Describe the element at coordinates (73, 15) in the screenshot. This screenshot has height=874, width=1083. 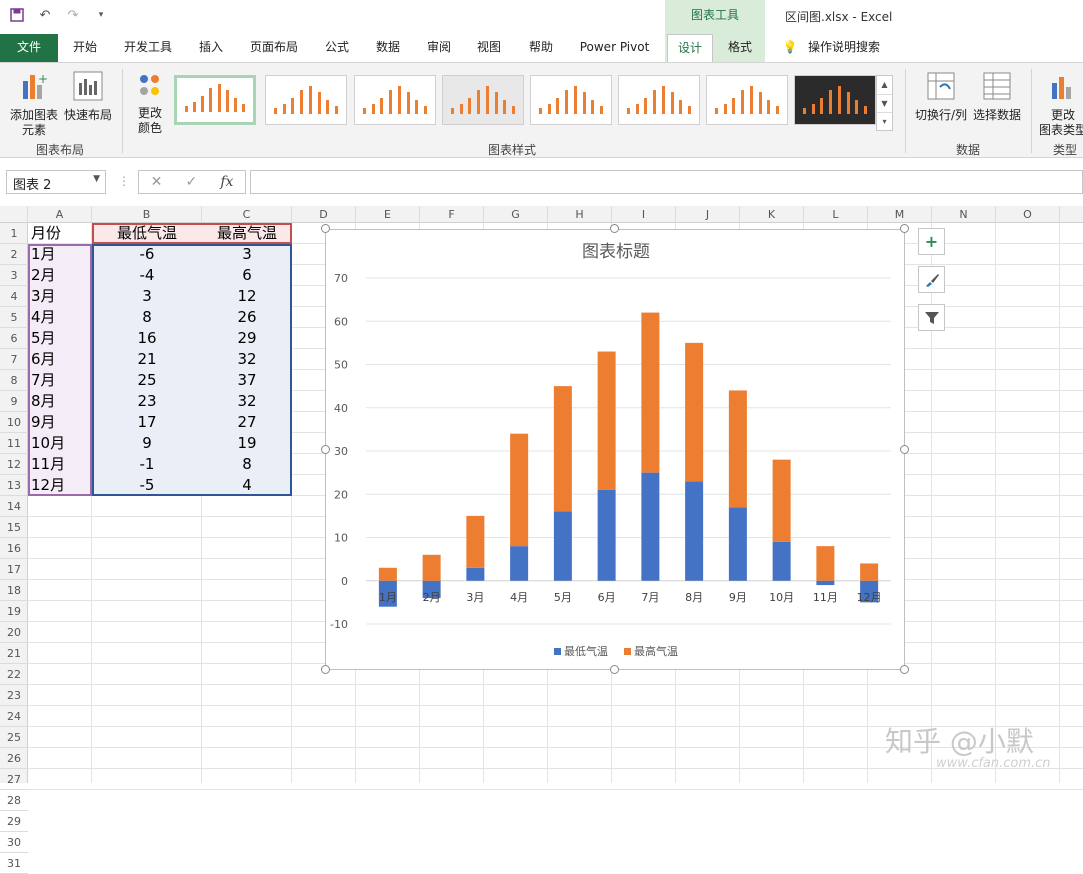
I see `redo-icon: ↷` at that location.